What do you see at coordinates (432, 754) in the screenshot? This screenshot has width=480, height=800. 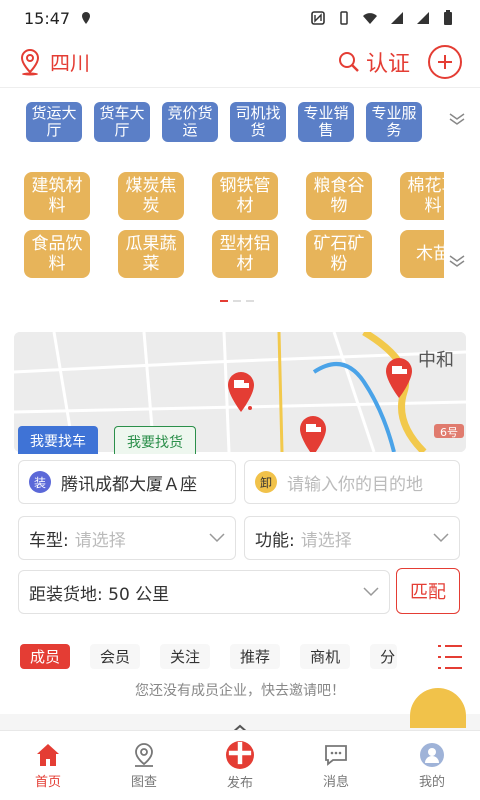 I see `profile-avatar-icon` at bounding box center [432, 754].